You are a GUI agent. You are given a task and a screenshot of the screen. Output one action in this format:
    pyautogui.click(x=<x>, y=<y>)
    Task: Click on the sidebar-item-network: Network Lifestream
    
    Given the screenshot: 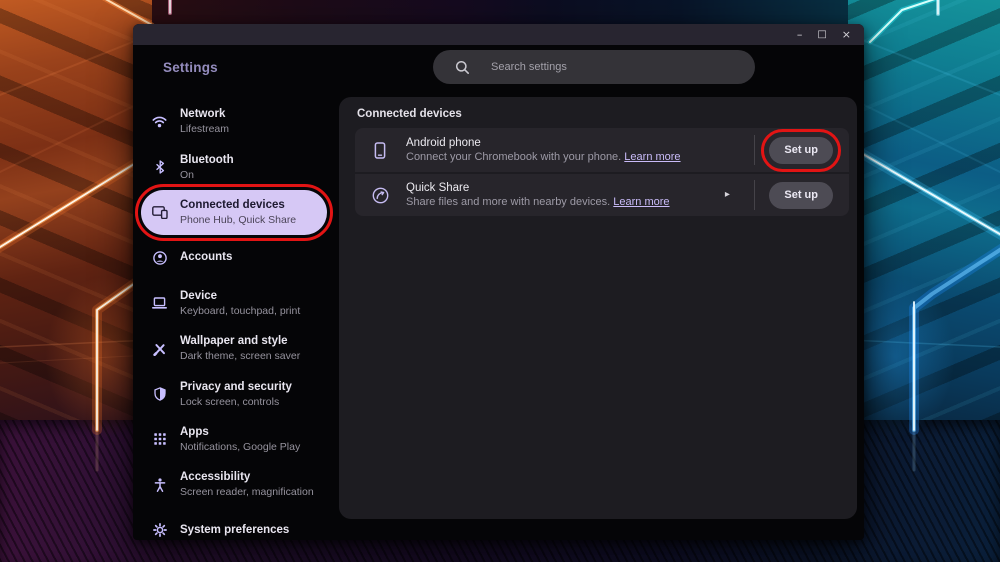 What is the action you would take?
    pyautogui.click(x=234, y=121)
    